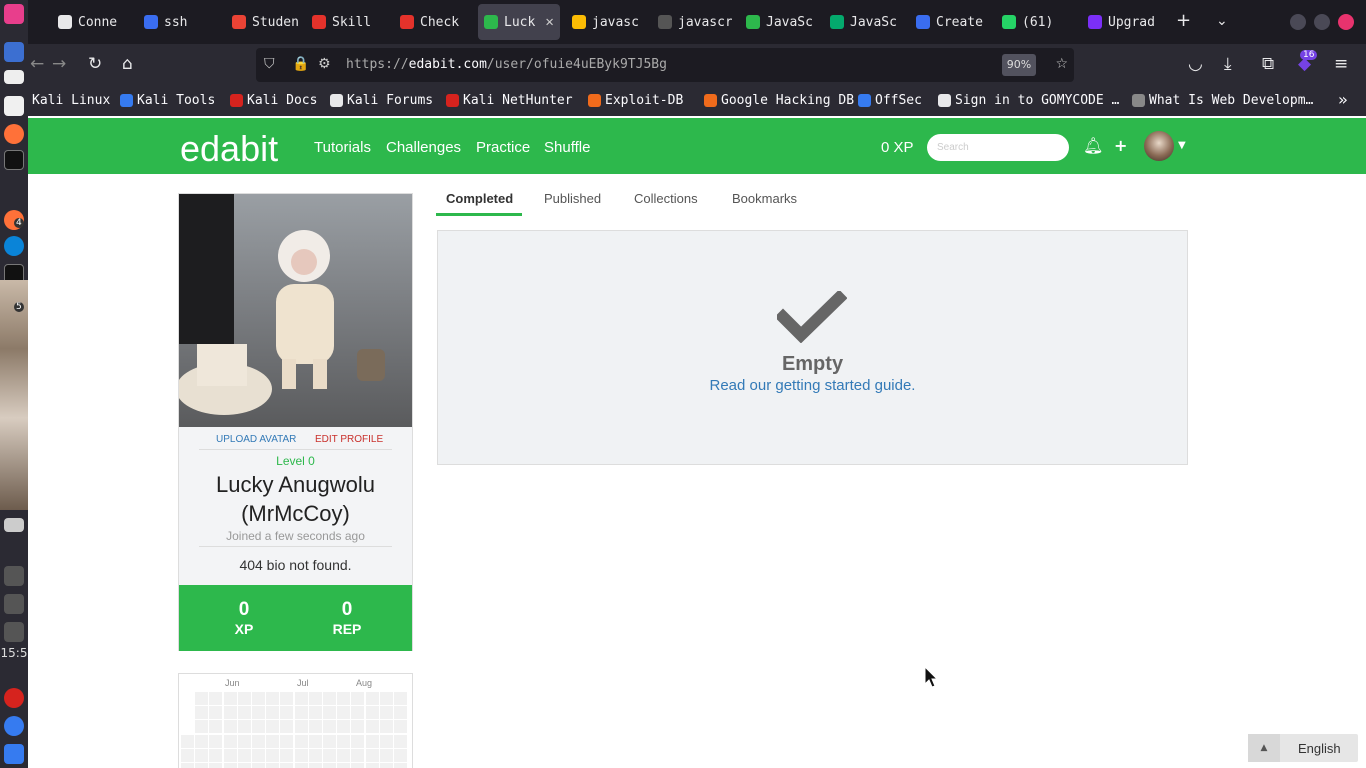  I want to click on getting-started-link: Read our getting started guide., so click(812, 385).